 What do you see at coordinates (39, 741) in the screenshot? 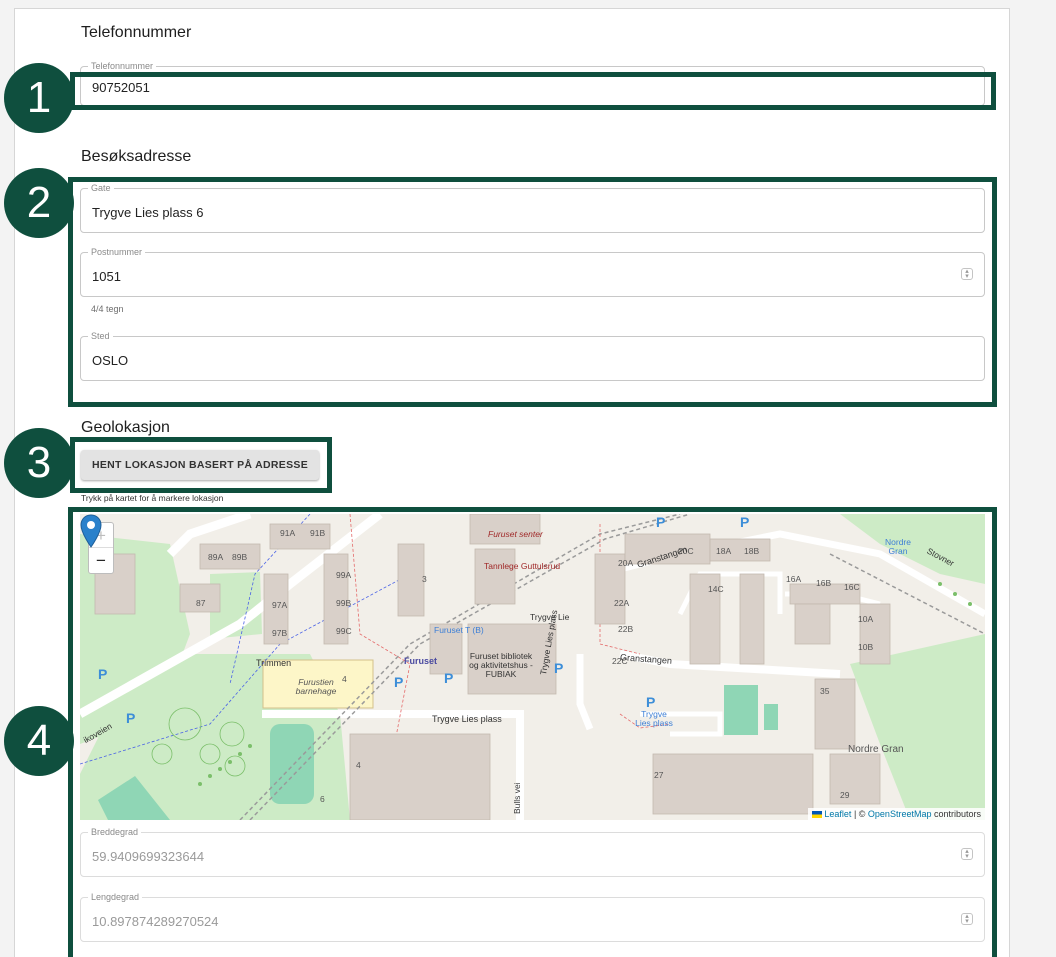
I see `annotation-badge-4: 4` at bounding box center [39, 741].